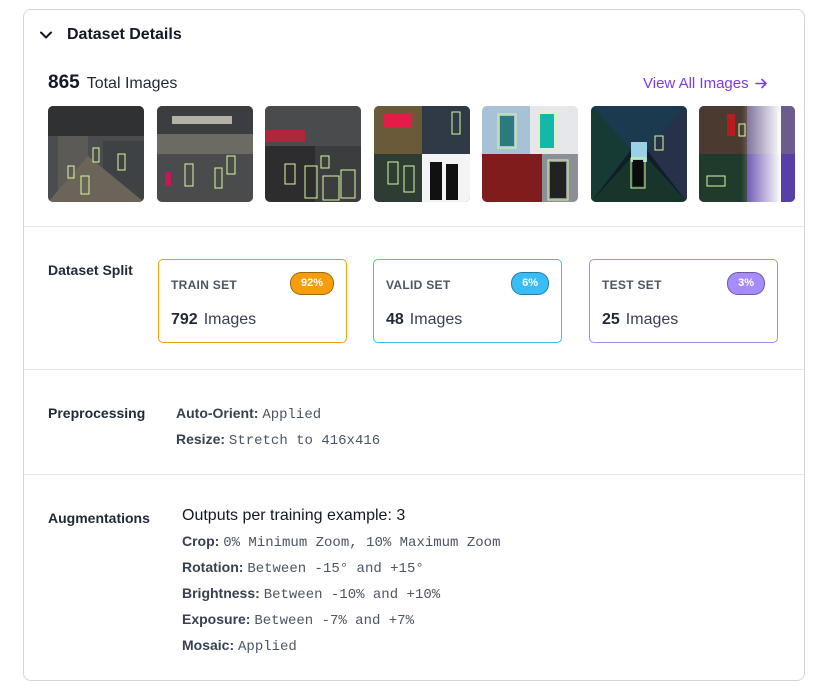 The image size is (823, 688). Describe the element at coordinates (334, 621) in the screenshot. I see `augmentation-value: Between -7% and +7%` at that location.